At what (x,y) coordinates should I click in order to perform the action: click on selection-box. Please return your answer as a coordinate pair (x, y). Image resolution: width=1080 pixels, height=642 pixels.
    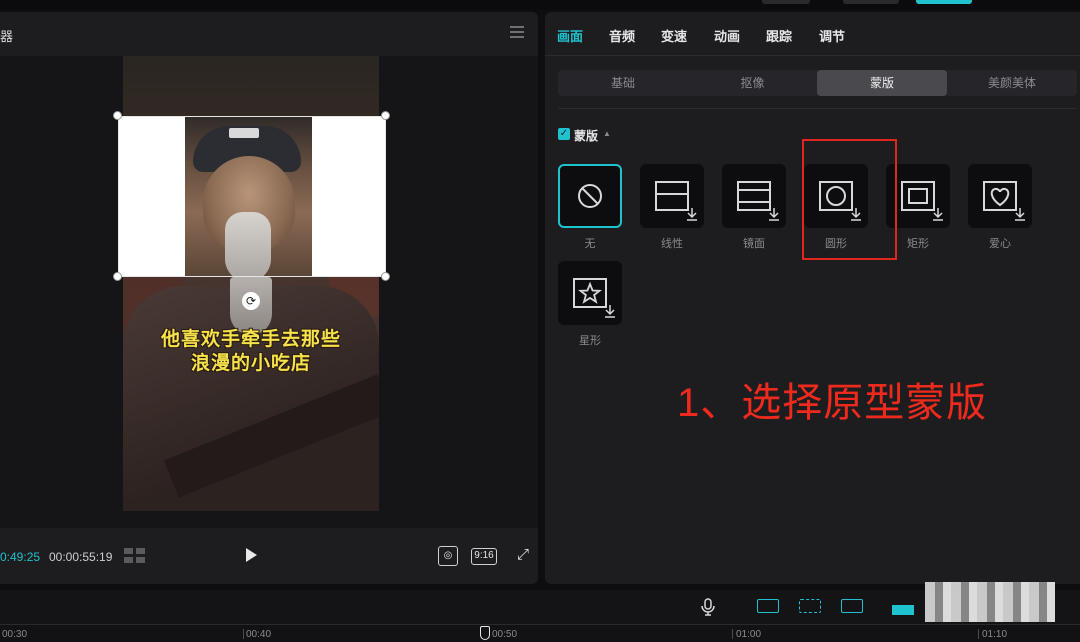
    Looking at the image, I should click on (252, 196).